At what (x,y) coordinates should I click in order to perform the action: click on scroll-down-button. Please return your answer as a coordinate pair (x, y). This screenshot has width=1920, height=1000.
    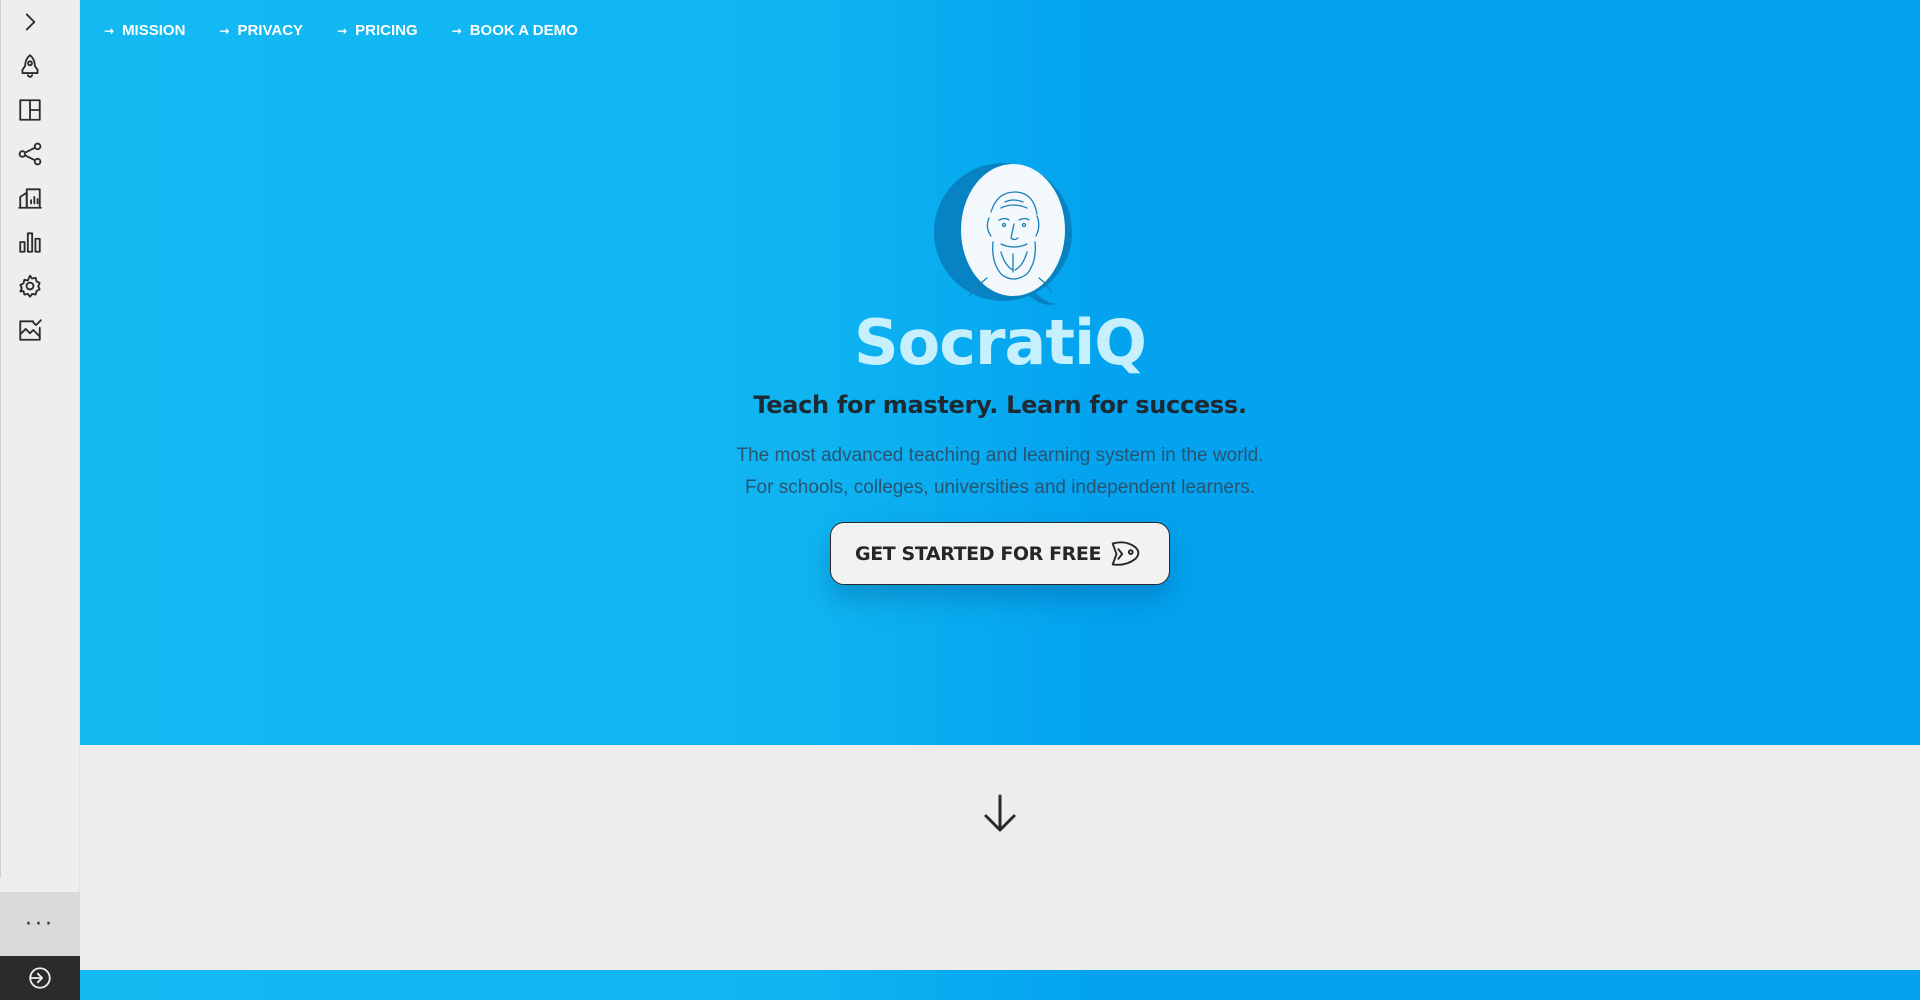
    Looking at the image, I should click on (1000, 814).